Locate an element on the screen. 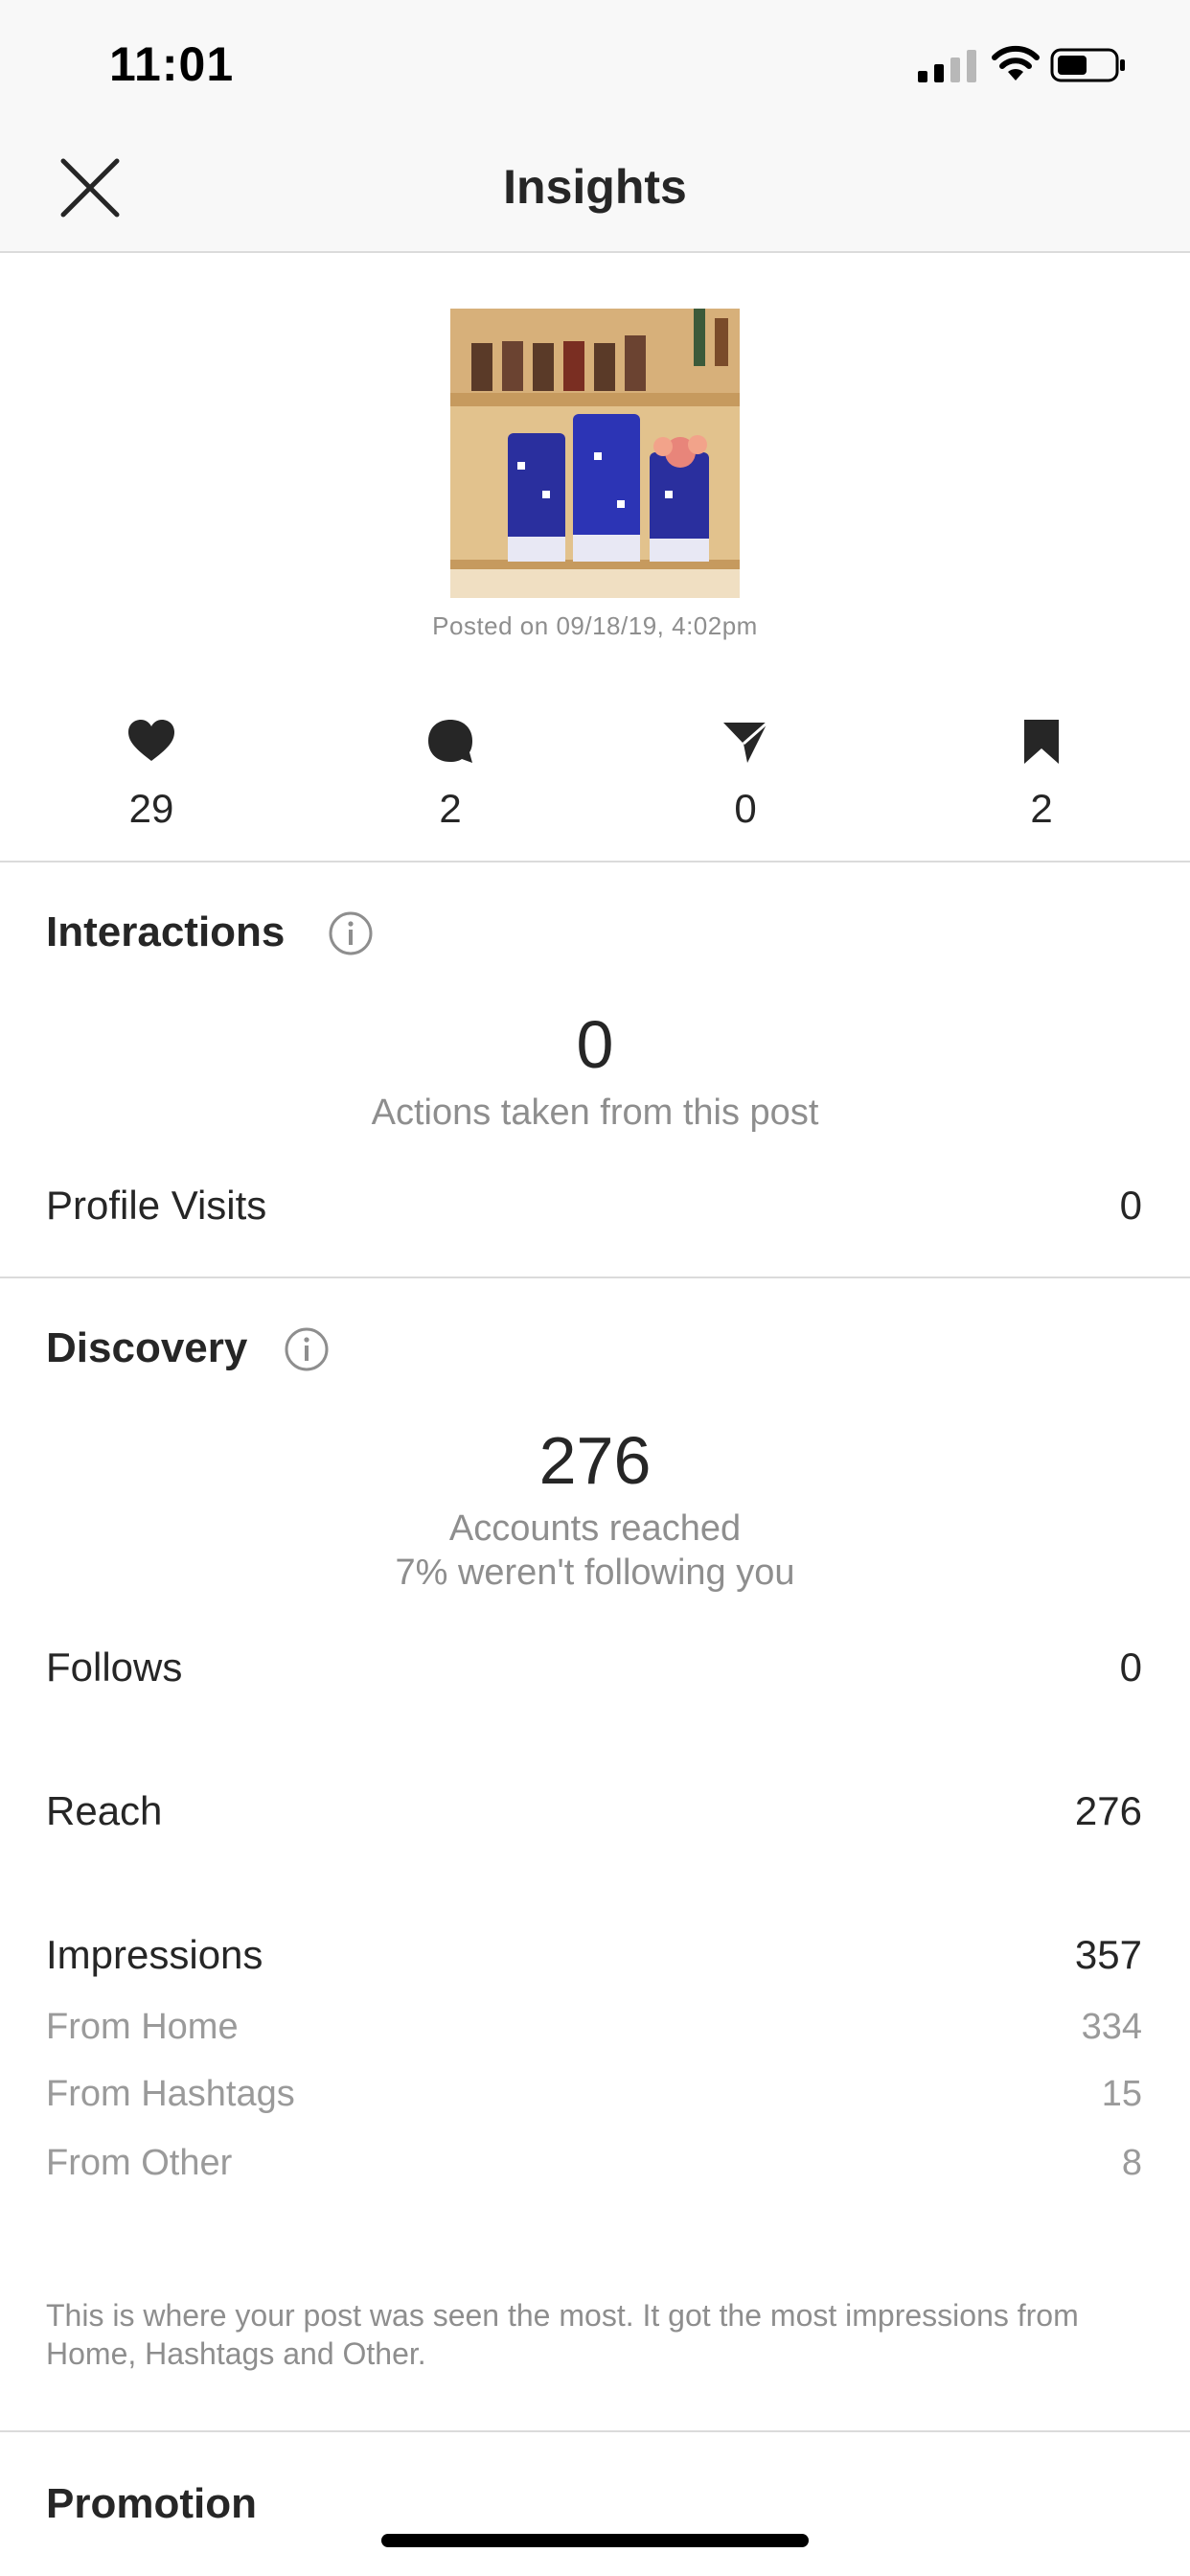 Image resolution: width=1190 pixels, height=2576 pixels. wifi-icon is located at coordinates (1016, 63).